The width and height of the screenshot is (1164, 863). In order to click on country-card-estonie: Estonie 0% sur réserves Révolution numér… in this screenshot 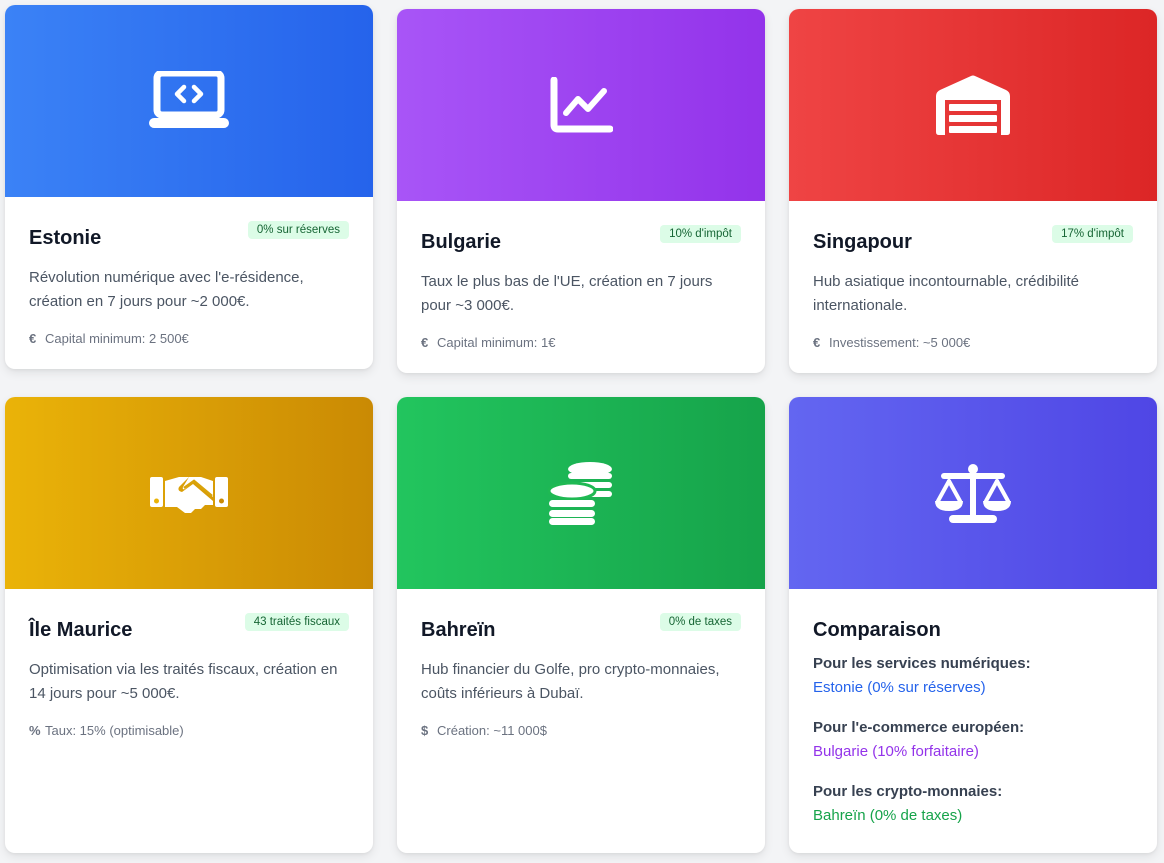, I will do `click(189, 187)`.